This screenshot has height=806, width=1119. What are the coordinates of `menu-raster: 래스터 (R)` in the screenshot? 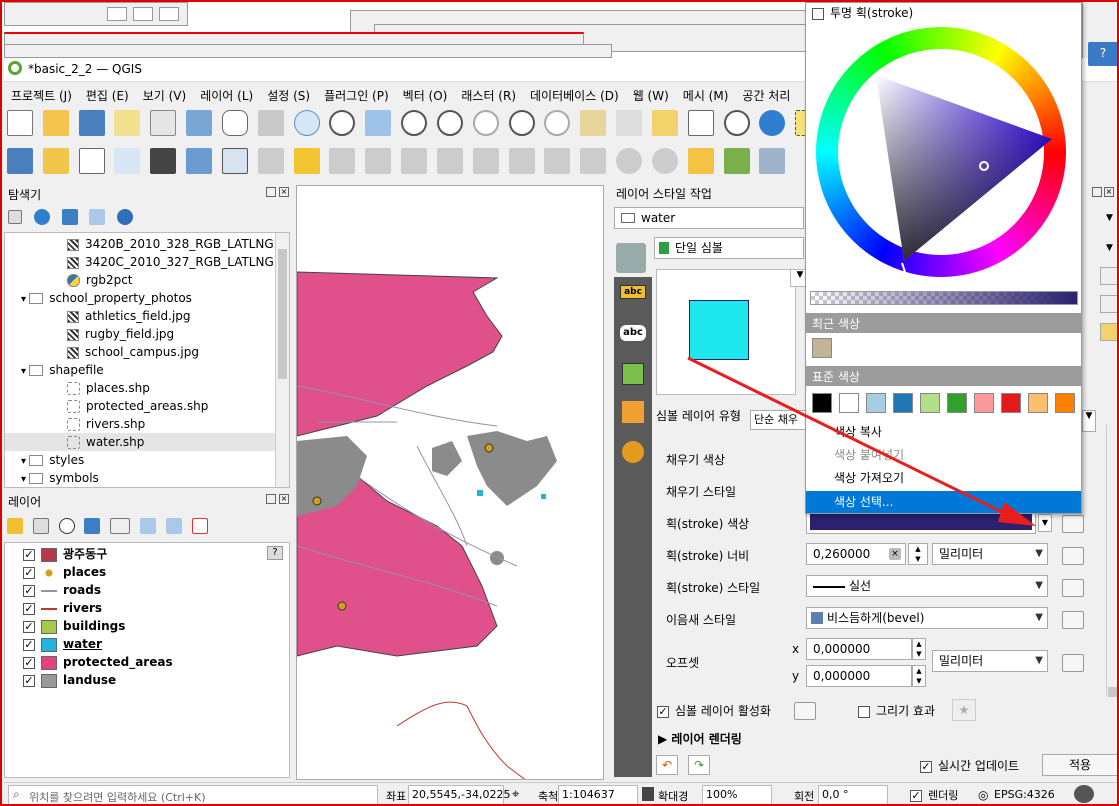 It's located at (488, 95).